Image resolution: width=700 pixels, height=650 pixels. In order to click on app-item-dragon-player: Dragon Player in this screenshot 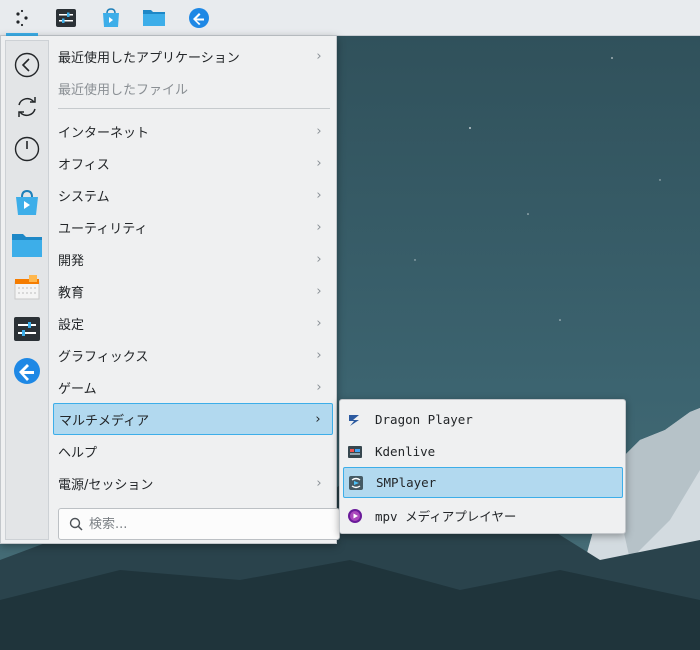, I will do `click(483, 419)`.